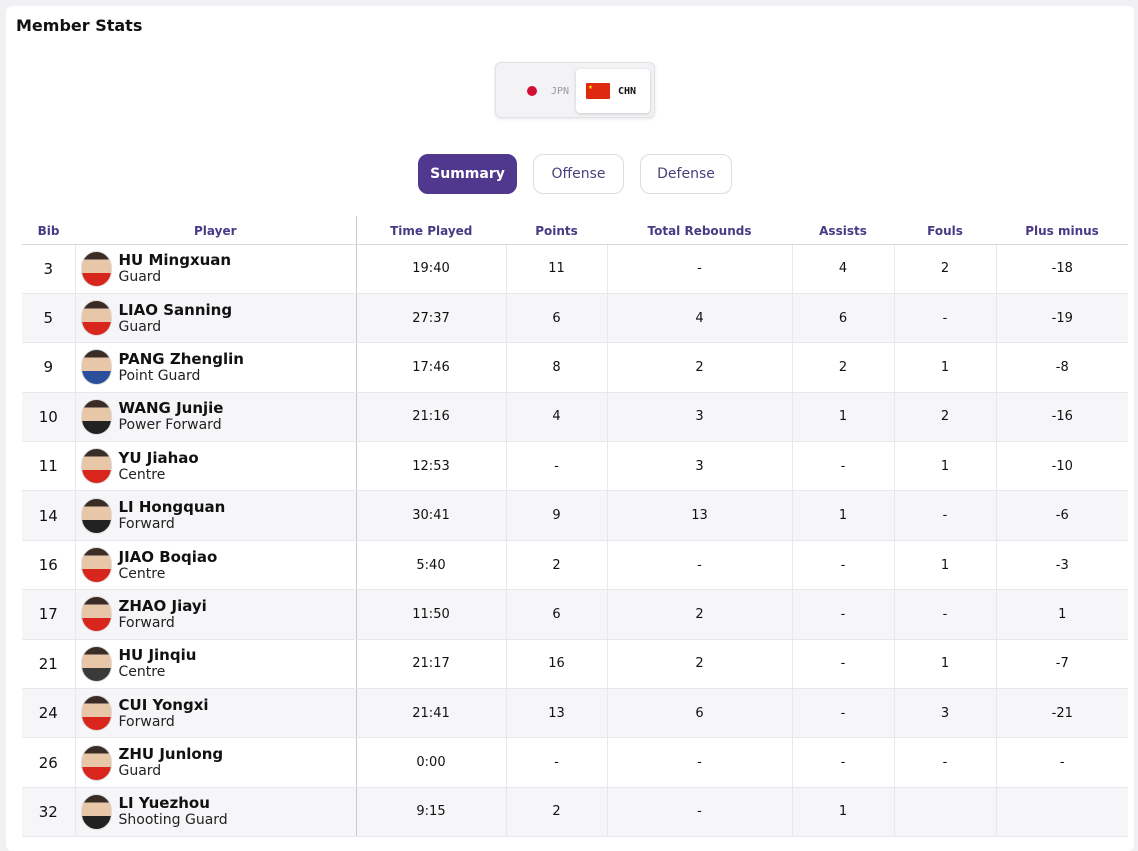 This screenshot has width=1138, height=851. What do you see at coordinates (430, 318) in the screenshot?
I see `time-played-cell: 27:37` at bounding box center [430, 318].